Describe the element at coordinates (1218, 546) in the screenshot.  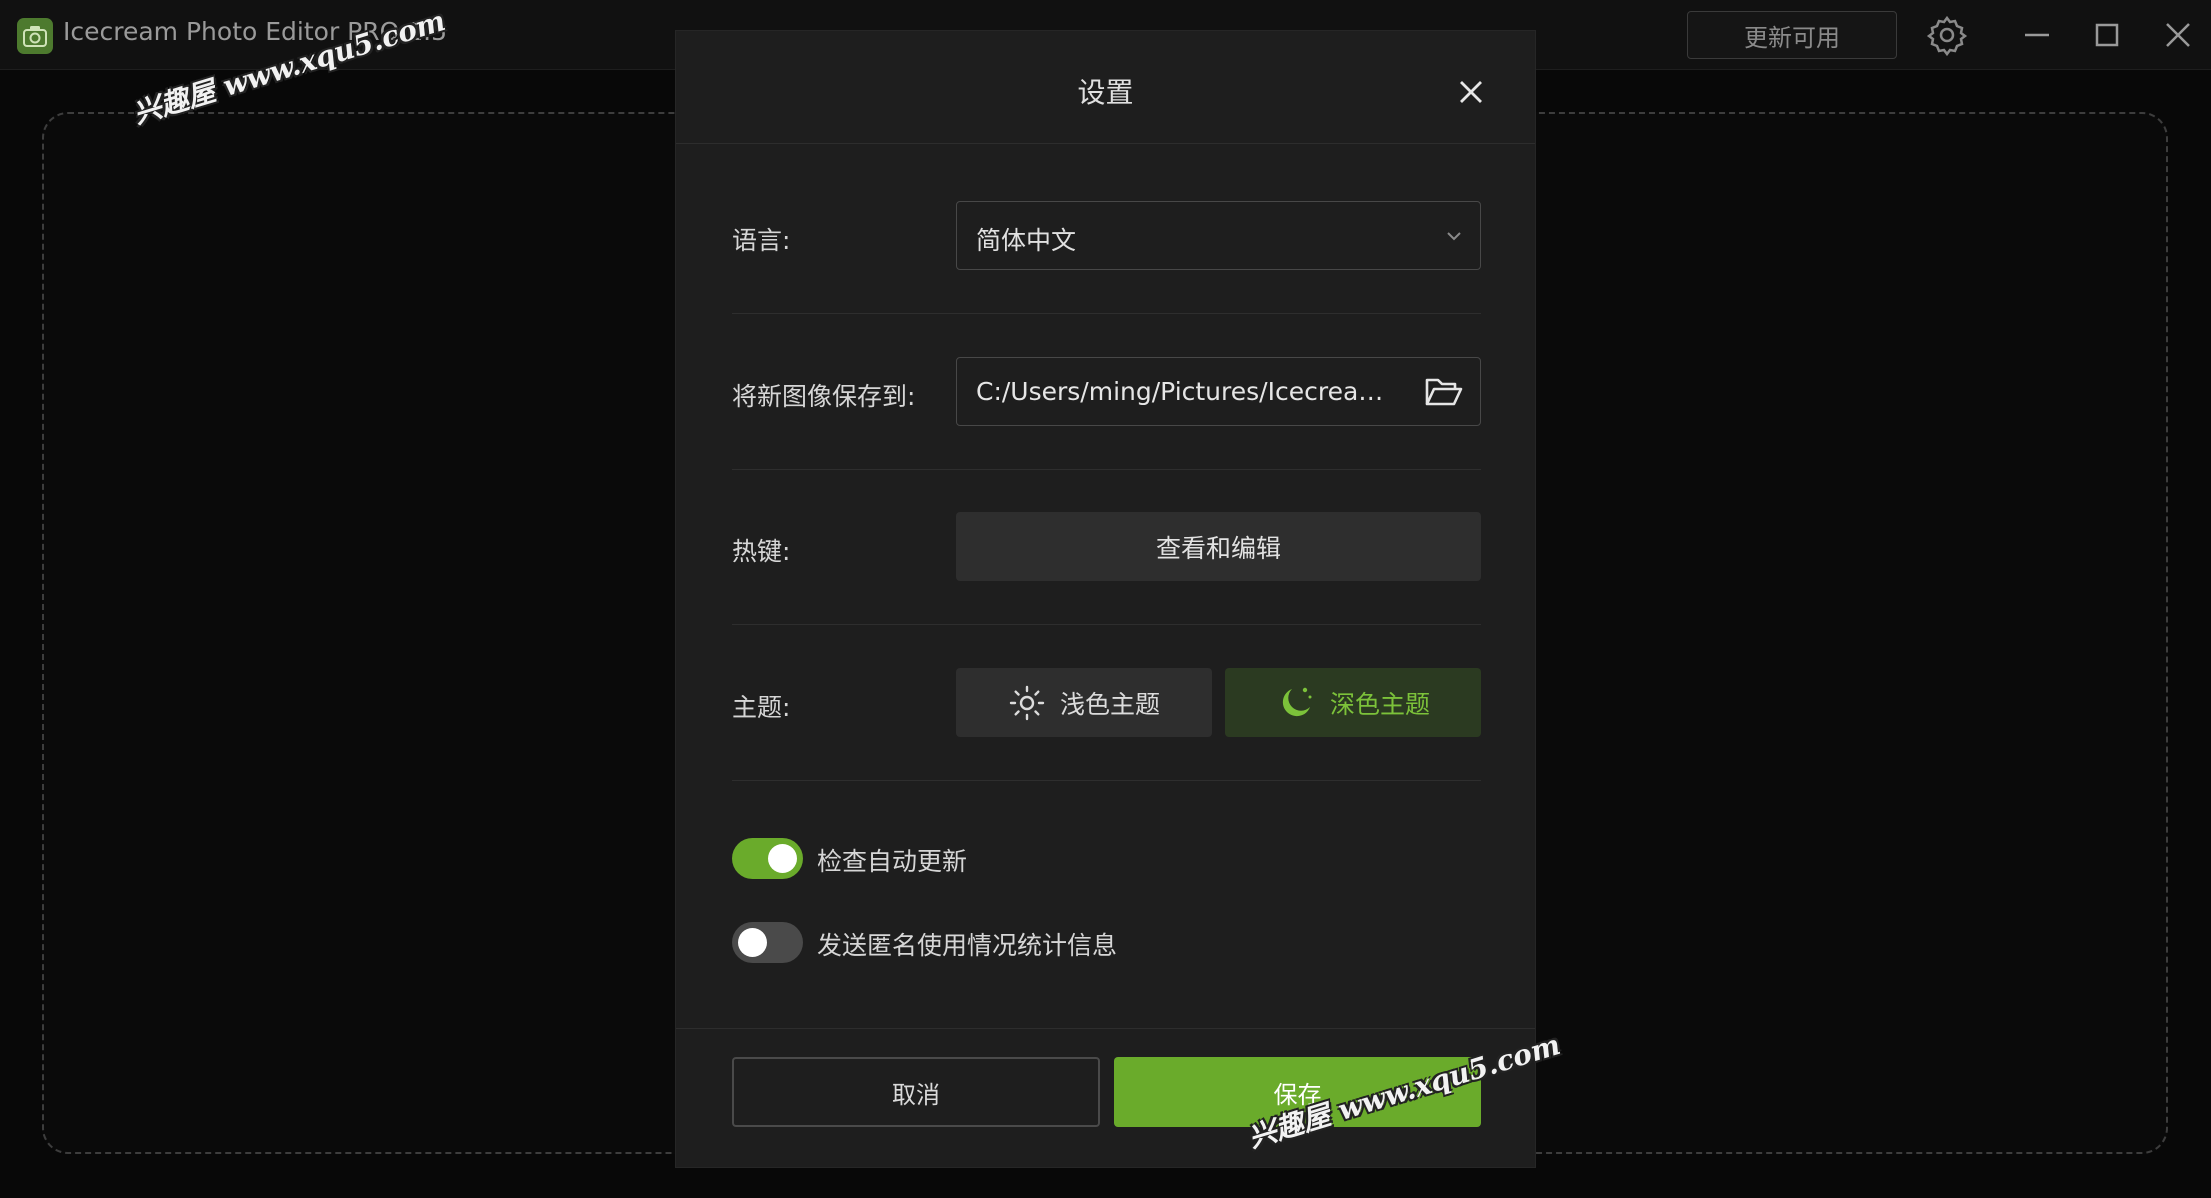
I see `view-edit-hotkeys-button: 查看和编辑` at that location.